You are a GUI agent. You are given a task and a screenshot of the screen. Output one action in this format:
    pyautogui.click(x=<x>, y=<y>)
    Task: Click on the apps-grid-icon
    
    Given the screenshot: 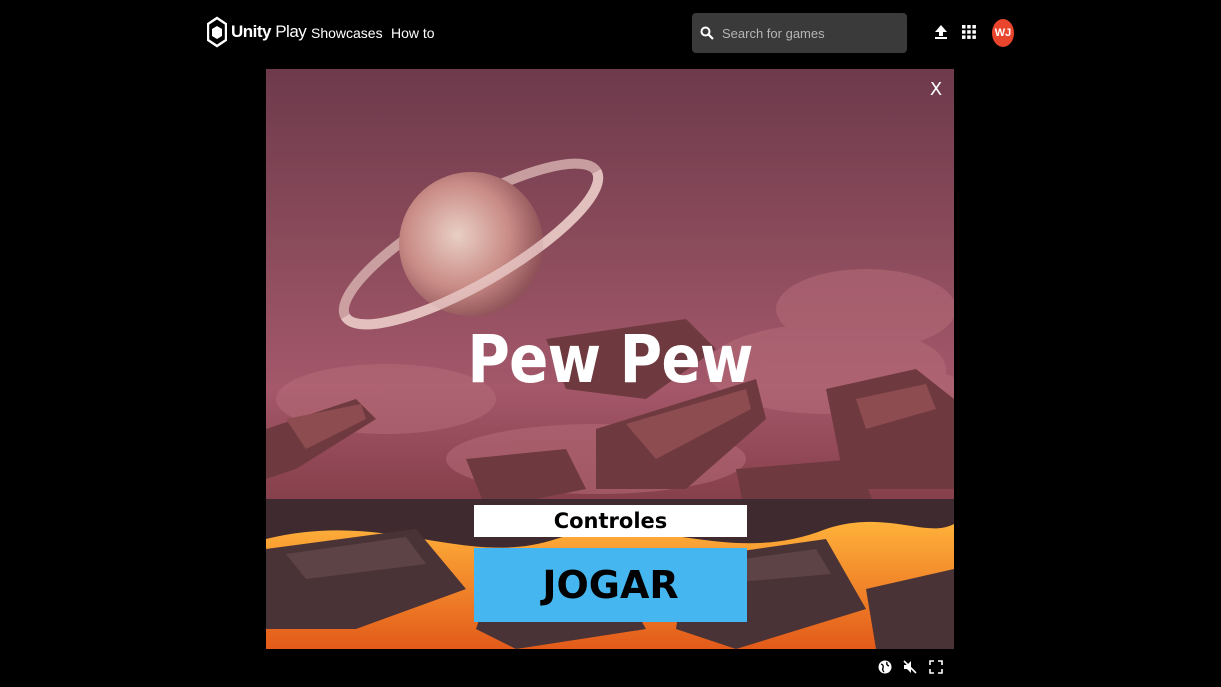 What is the action you would take?
    pyautogui.click(x=969, y=32)
    